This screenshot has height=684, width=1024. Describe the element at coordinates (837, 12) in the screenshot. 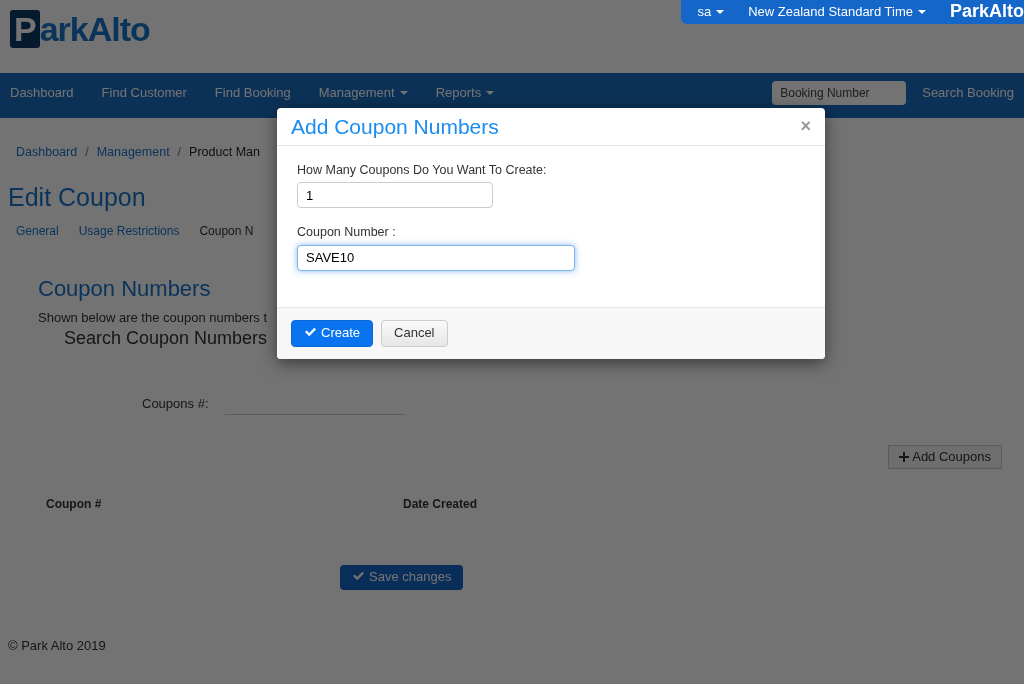

I see `timezone-menu: New Zealand Standard Time` at that location.